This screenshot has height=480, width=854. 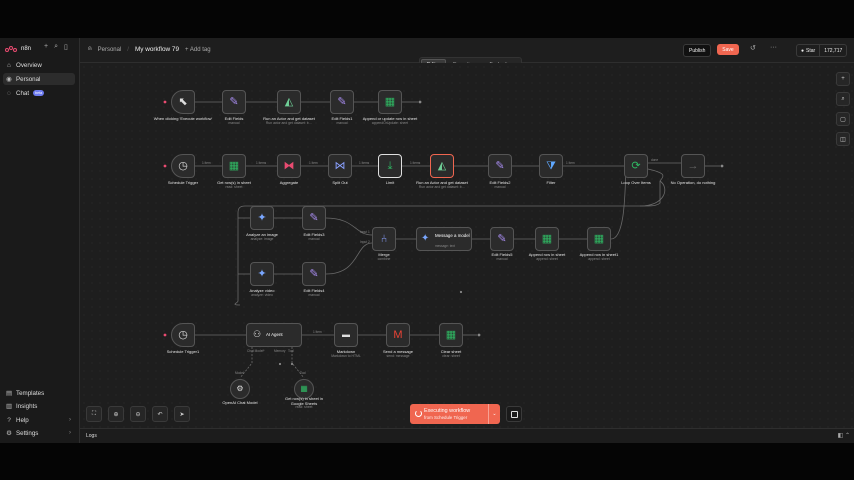 I want to click on stop-icon, so click(x=514, y=414).